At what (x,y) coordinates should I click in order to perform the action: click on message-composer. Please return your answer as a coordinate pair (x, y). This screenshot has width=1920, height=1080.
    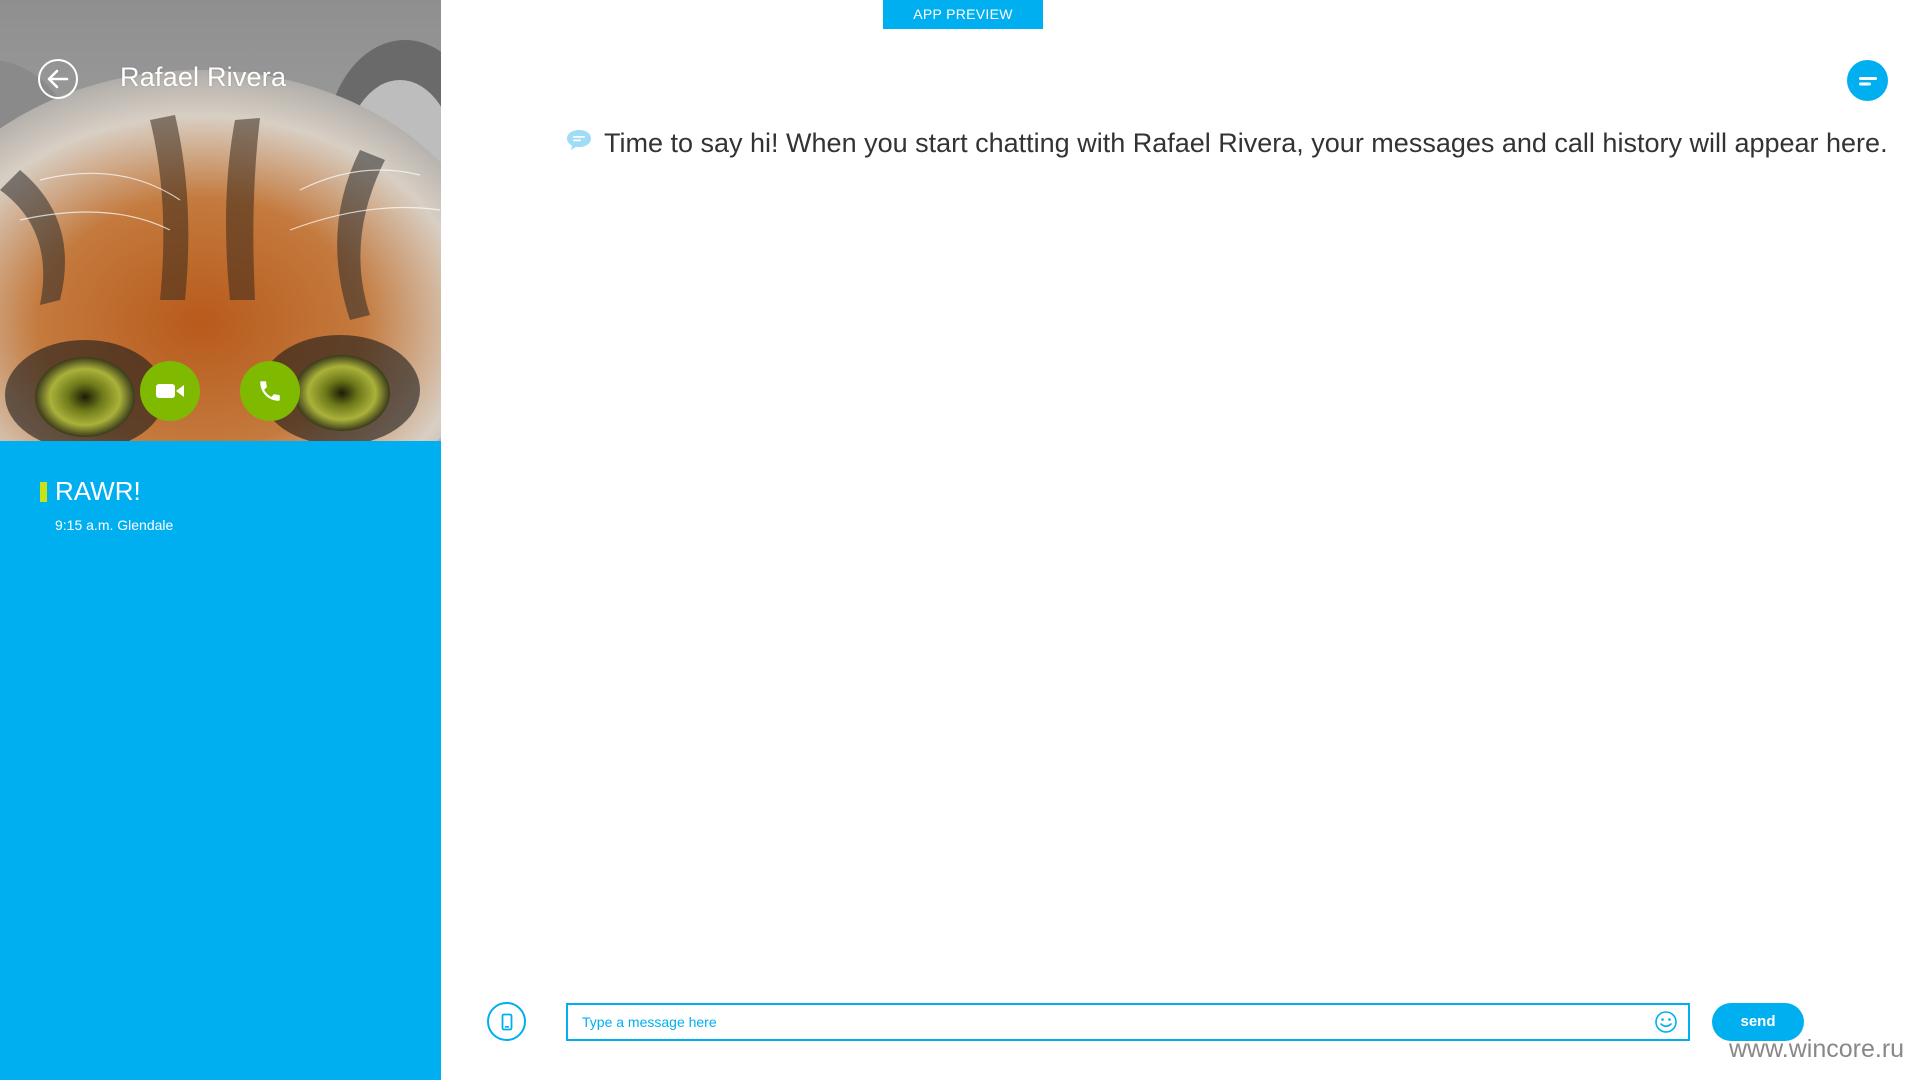
    Looking at the image, I should click on (1128, 1022).